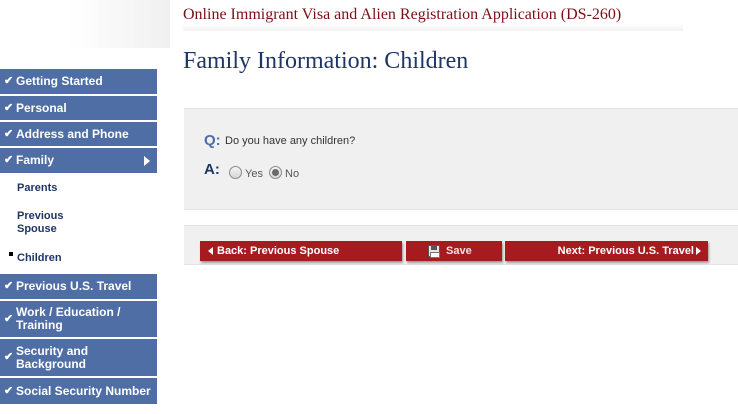 This screenshot has height=414, width=738. Describe the element at coordinates (434, 251) in the screenshot. I see `floppy-disk-icon` at that location.